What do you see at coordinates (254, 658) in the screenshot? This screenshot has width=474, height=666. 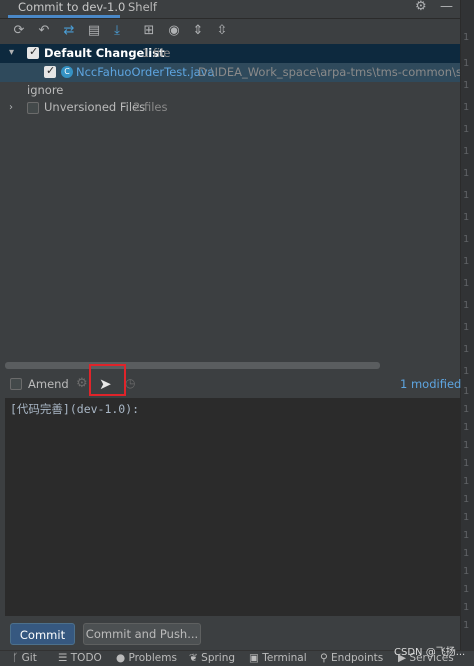 I see `terminal-icon: ▣` at bounding box center [254, 658].